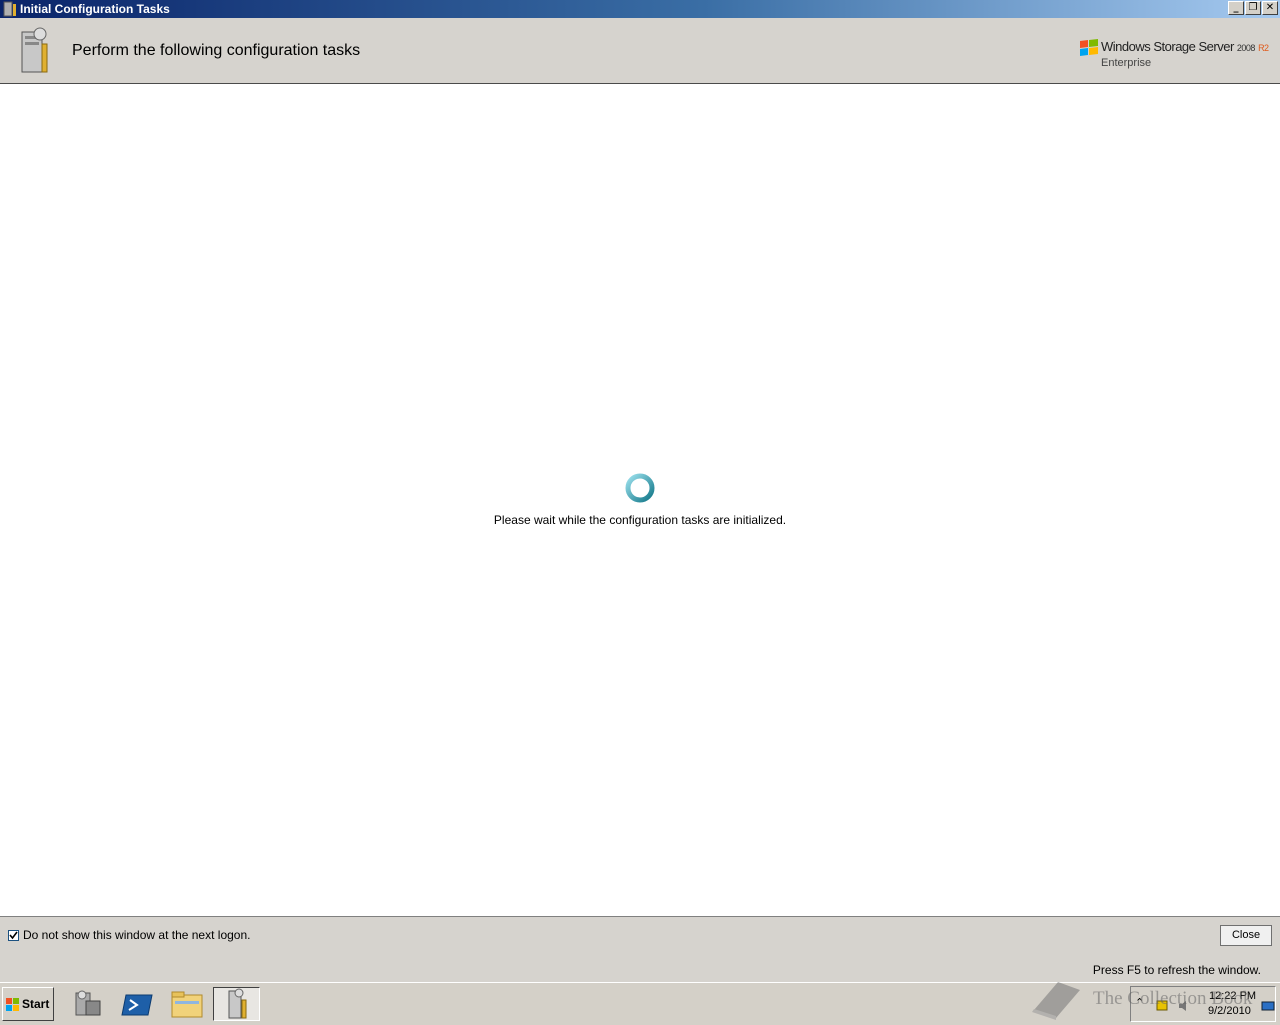 The width and height of the screenshot is (1280, 1025). Describe the element at coordinates (36, 1004) in the screenshot. I see `start-label: Start` at that location.